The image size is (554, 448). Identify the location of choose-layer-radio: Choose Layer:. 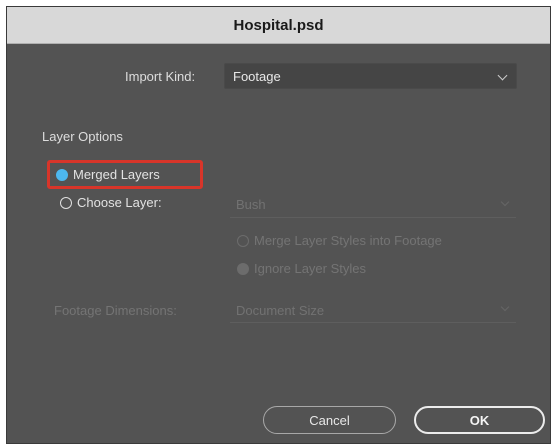
(111, 202).